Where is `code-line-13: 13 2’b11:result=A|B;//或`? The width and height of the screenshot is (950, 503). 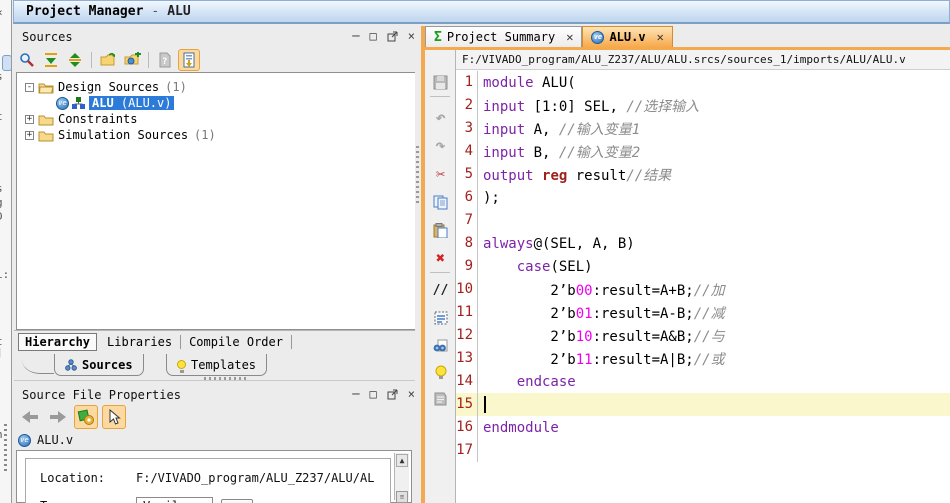 code-line-13: 13 2’b11:result=A|B;//或 is located at coordinates (703, 358).